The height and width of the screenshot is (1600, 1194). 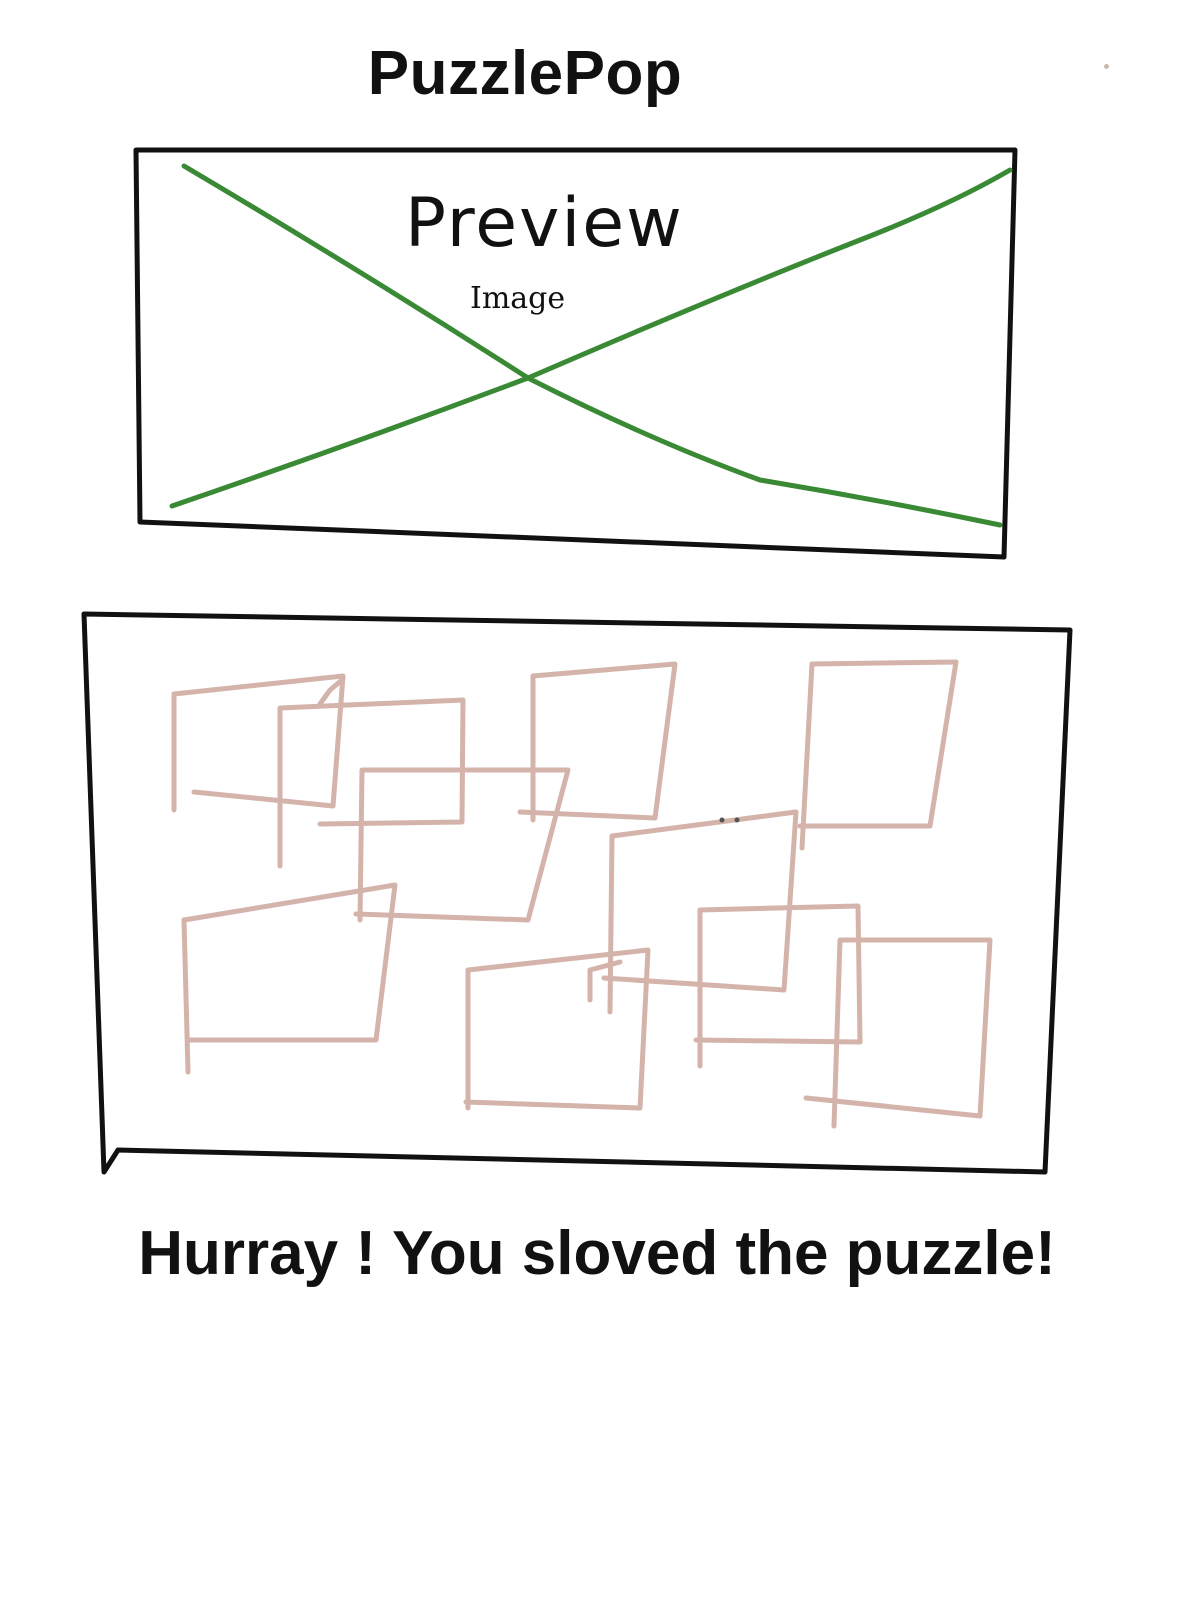 I want to click on preview-label: Preview, so click(x=544, y=223).